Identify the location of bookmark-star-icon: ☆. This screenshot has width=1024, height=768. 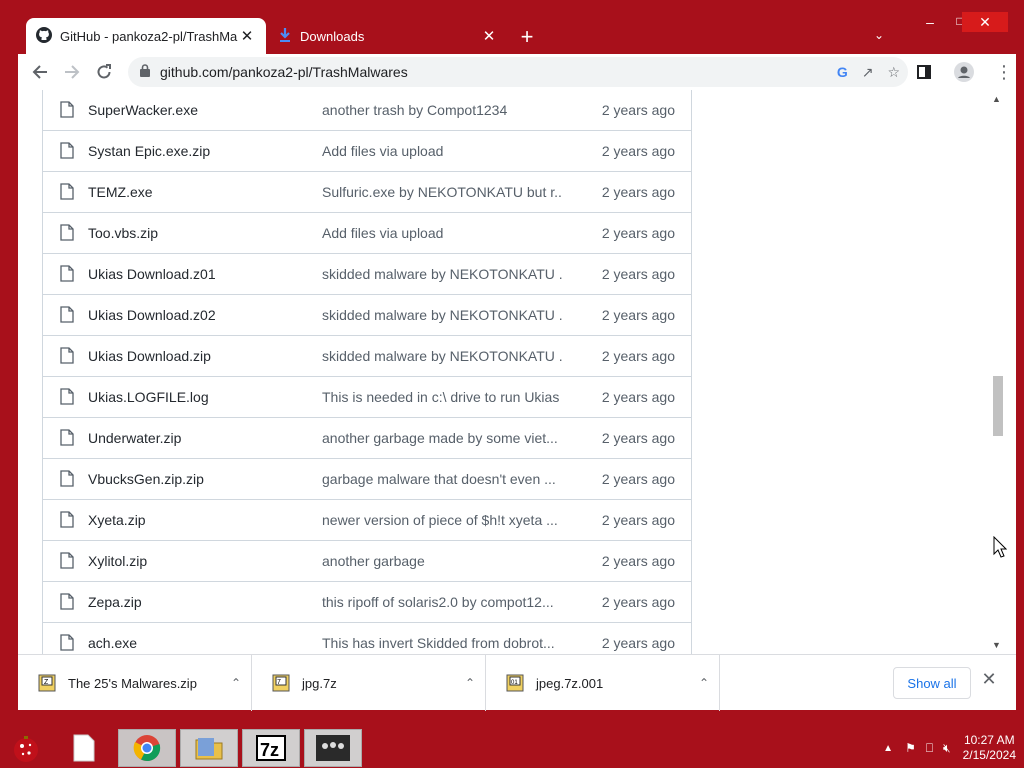
(893, 72).